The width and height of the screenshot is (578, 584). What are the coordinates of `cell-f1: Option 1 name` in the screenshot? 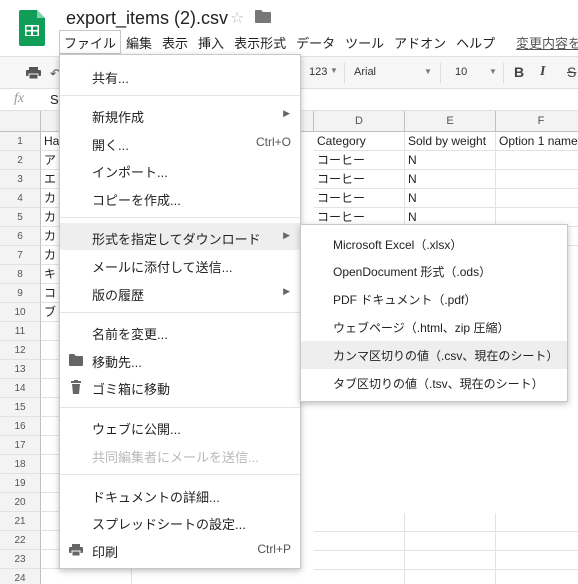 It's located at (537, 141).